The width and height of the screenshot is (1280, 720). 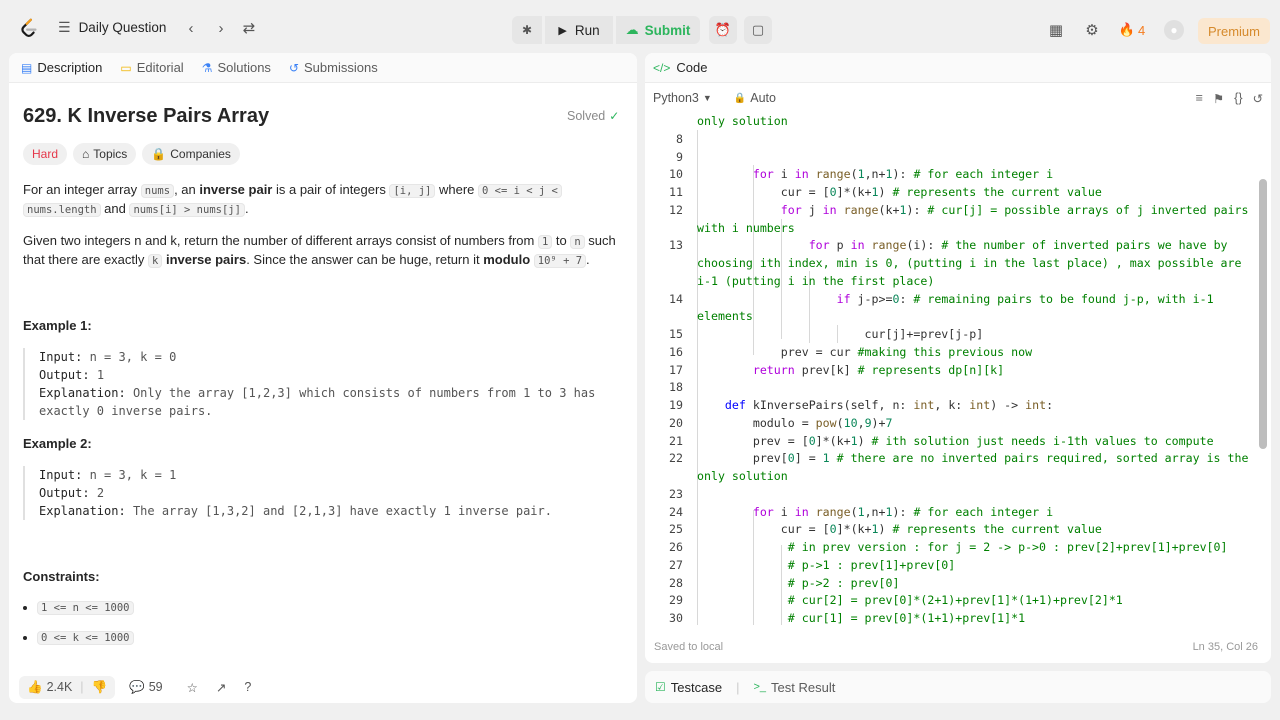 What do you see at coordinates (1238, 98) in the screenshot?
I see `braces-icon: {}` at bounding box center [1238, 98].